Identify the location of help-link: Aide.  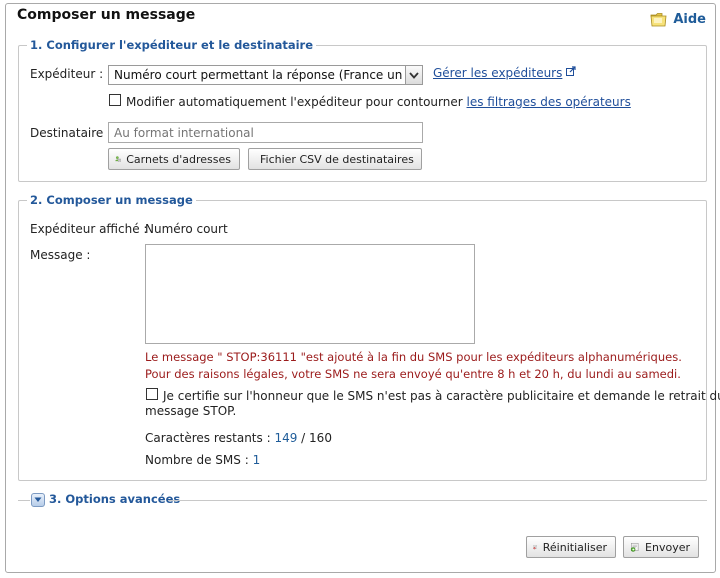
(678, 19).